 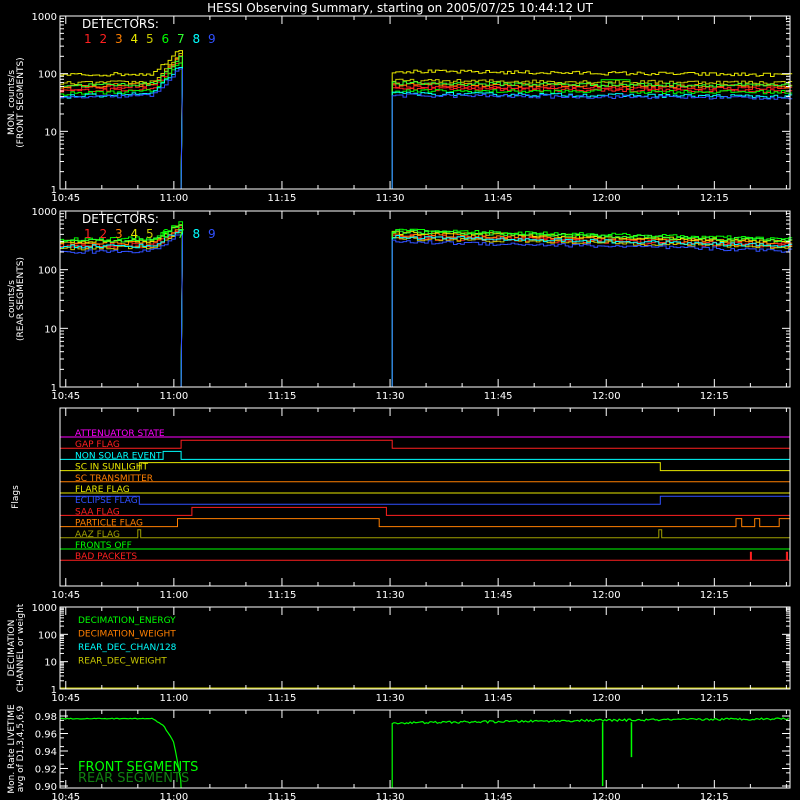 What do you see at coordinates (106, 557) in the screenshot?
I see `flag-label: BAD PACKETS` at bounding box center [106, 557].